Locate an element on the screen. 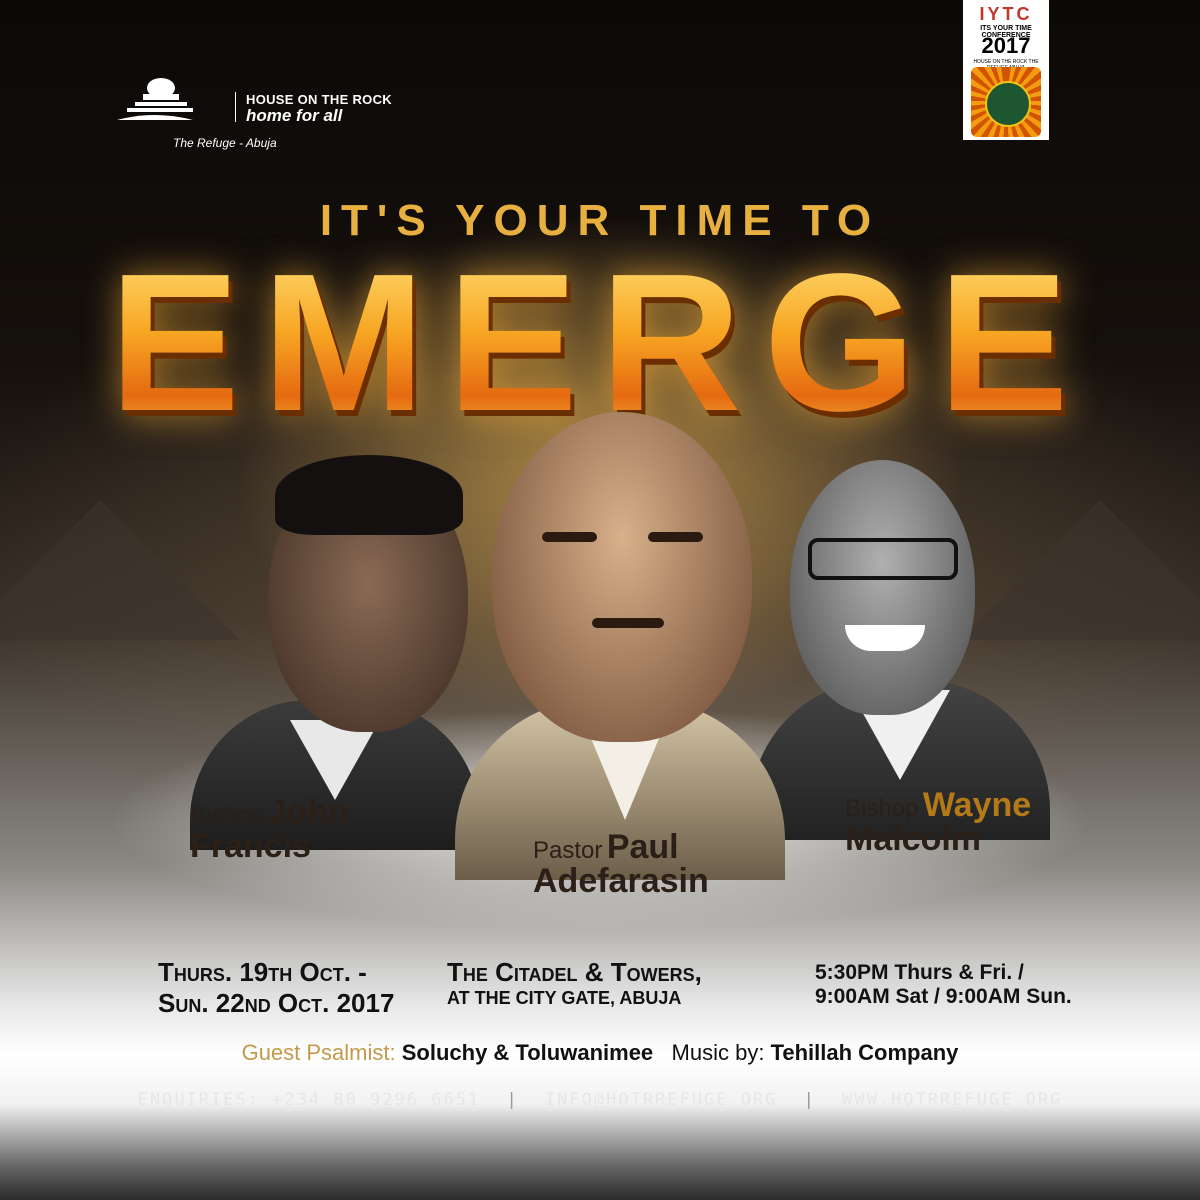 Image resolution: width=1200 pixels, height=1200 pixels. org-slogan: home for all is located at coordinates (294, 115).